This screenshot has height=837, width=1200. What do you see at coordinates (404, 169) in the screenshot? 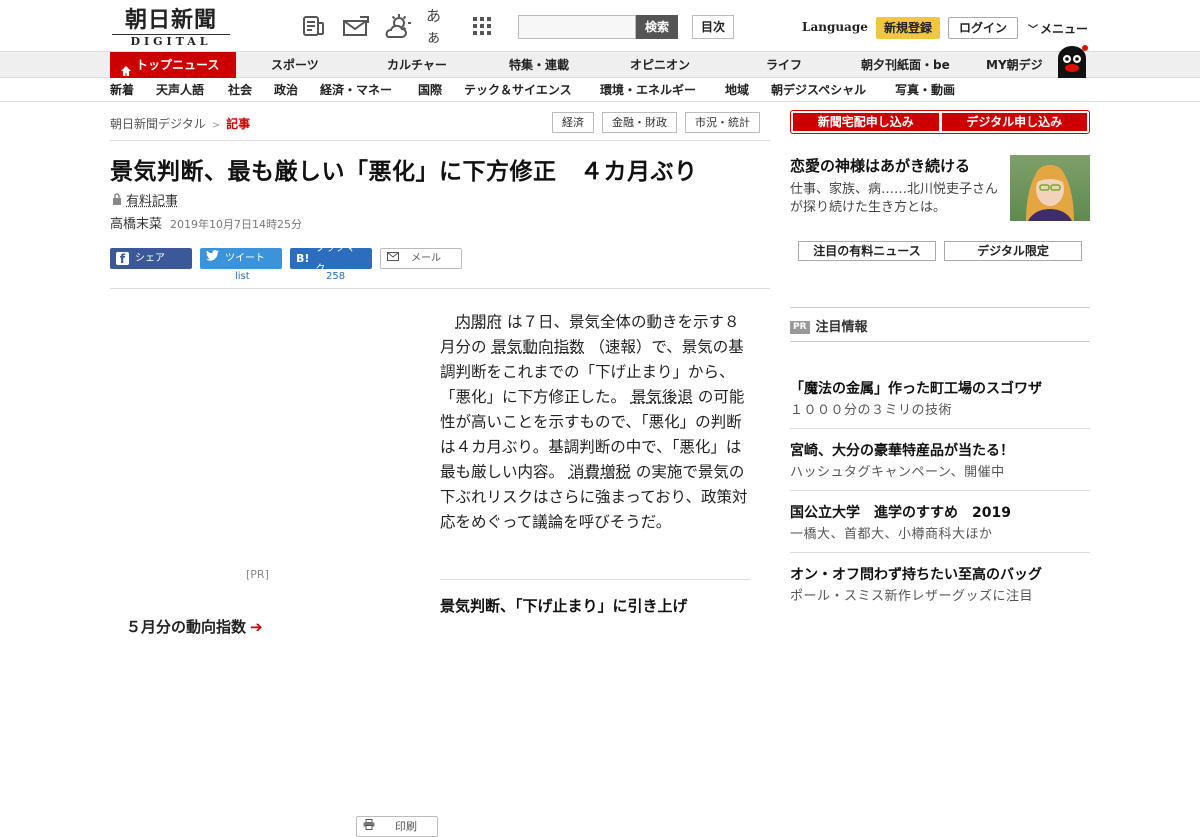
I see `article-title: 景気判断、最も厳しい「悪化」に下方修正 ４カ月ぶり` at bounding box center [404, 169].